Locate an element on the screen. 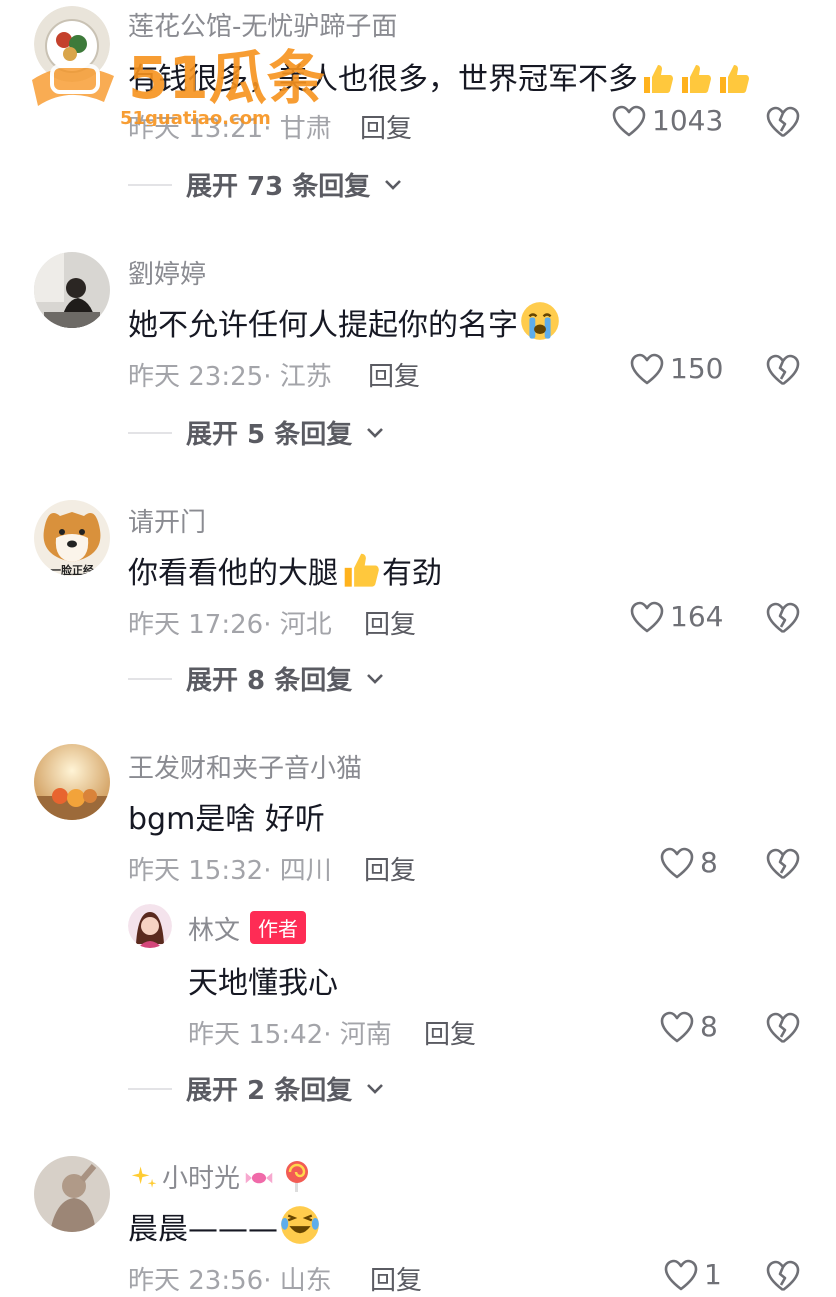 The height and width of the screenshot is (1297, 836). comment-location: · 江苏 is located at coordinates (297, 377).